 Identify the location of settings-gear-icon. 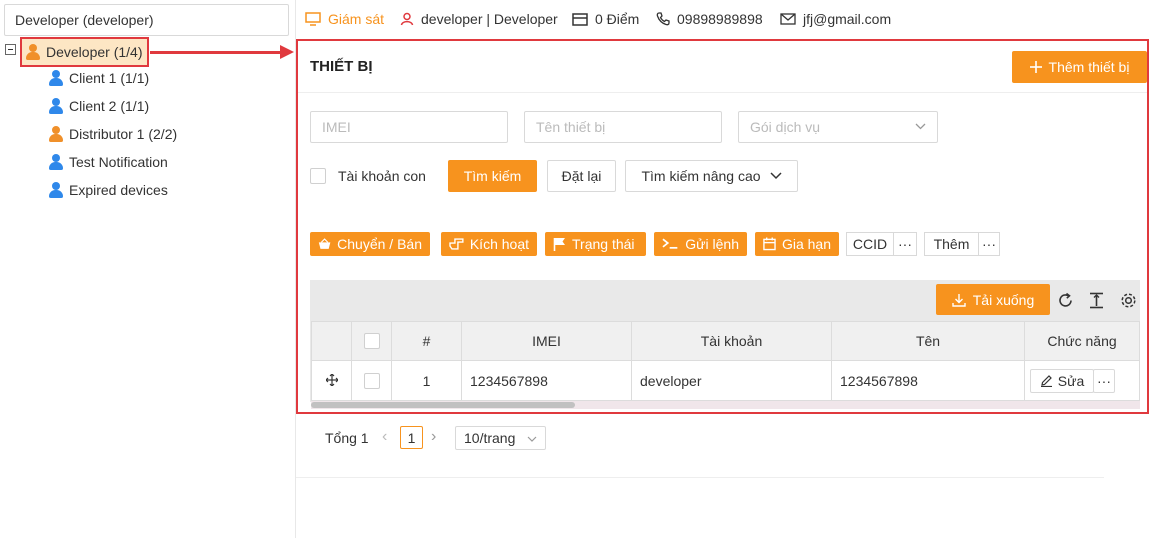
(1128, 300).